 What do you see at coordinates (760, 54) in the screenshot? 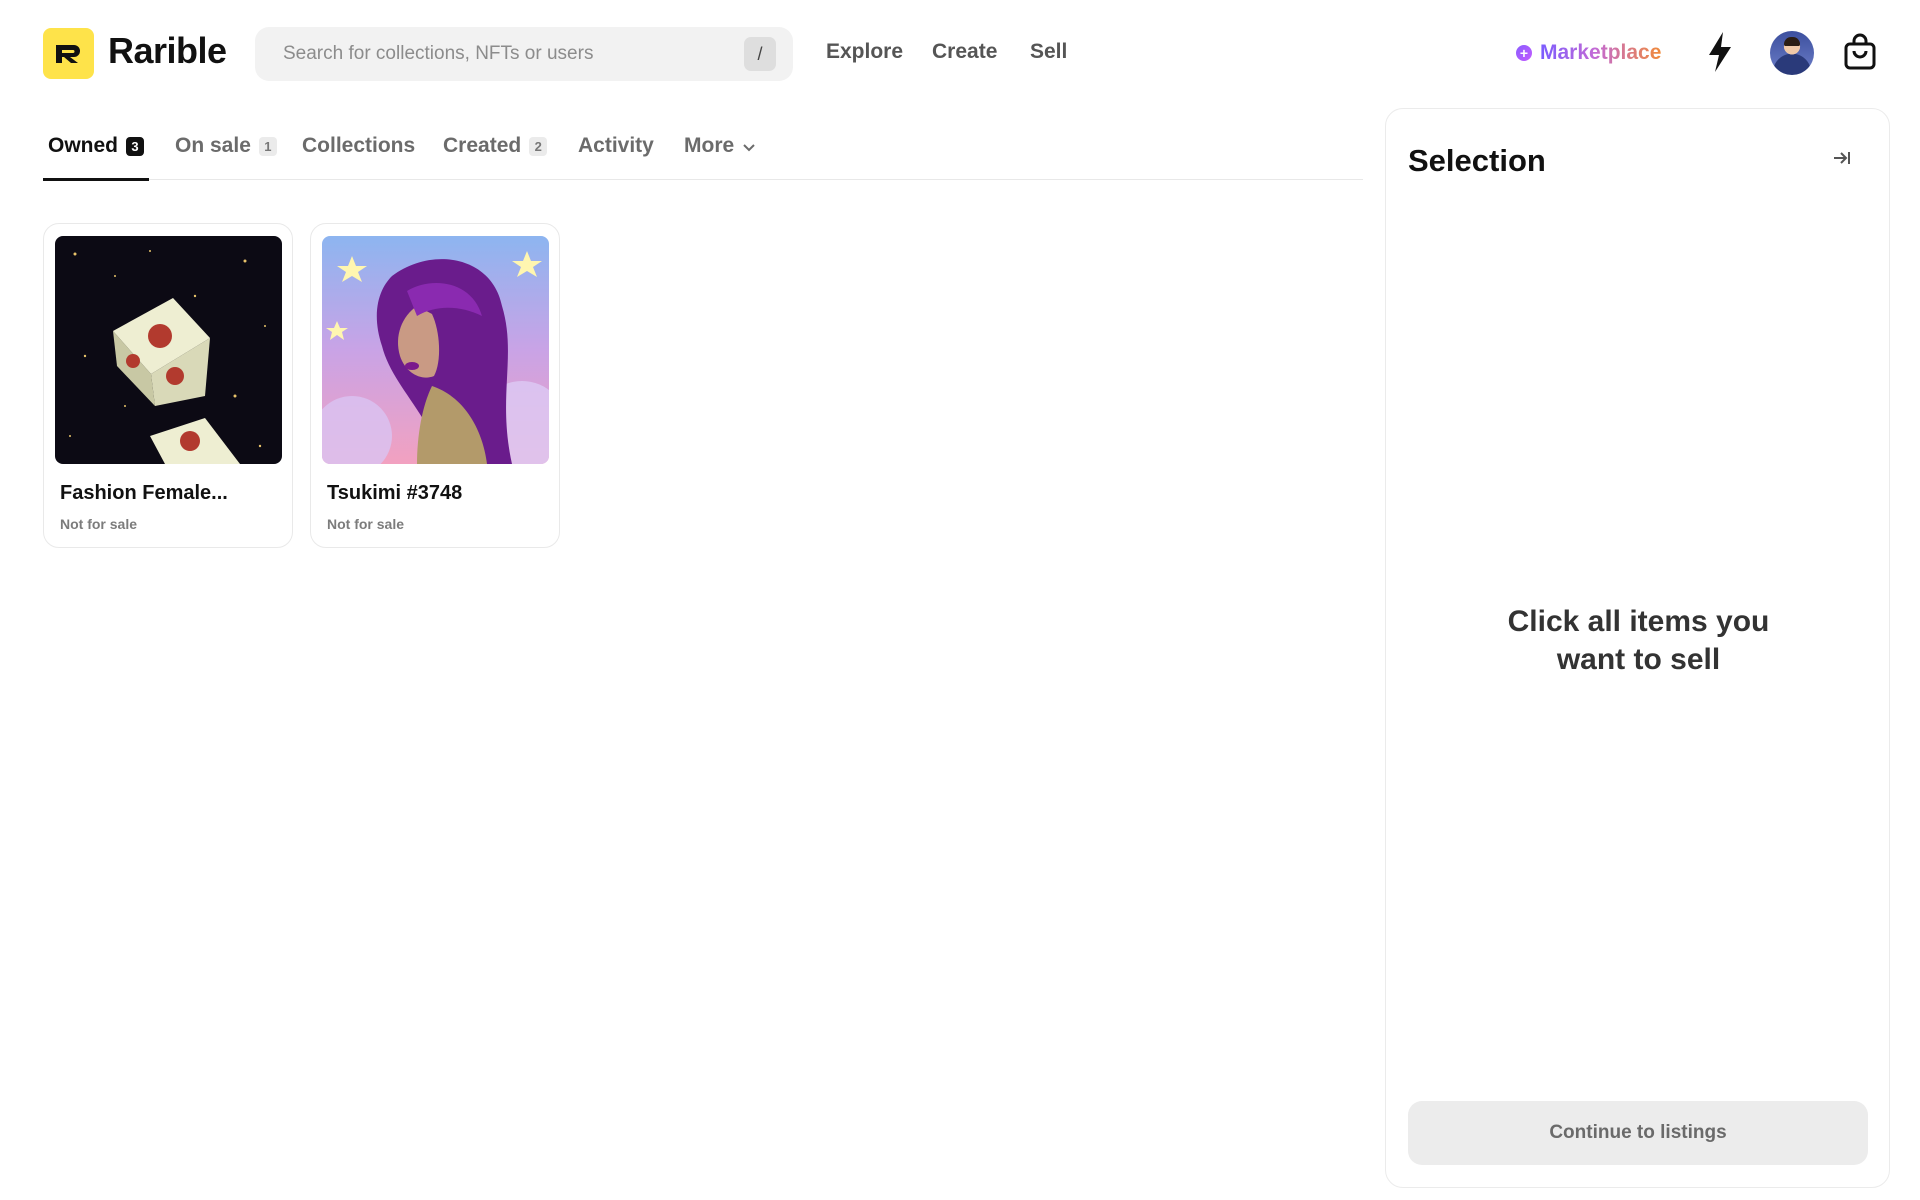
I see `search-shortcut-key: /` at bounding box center [760, 54].